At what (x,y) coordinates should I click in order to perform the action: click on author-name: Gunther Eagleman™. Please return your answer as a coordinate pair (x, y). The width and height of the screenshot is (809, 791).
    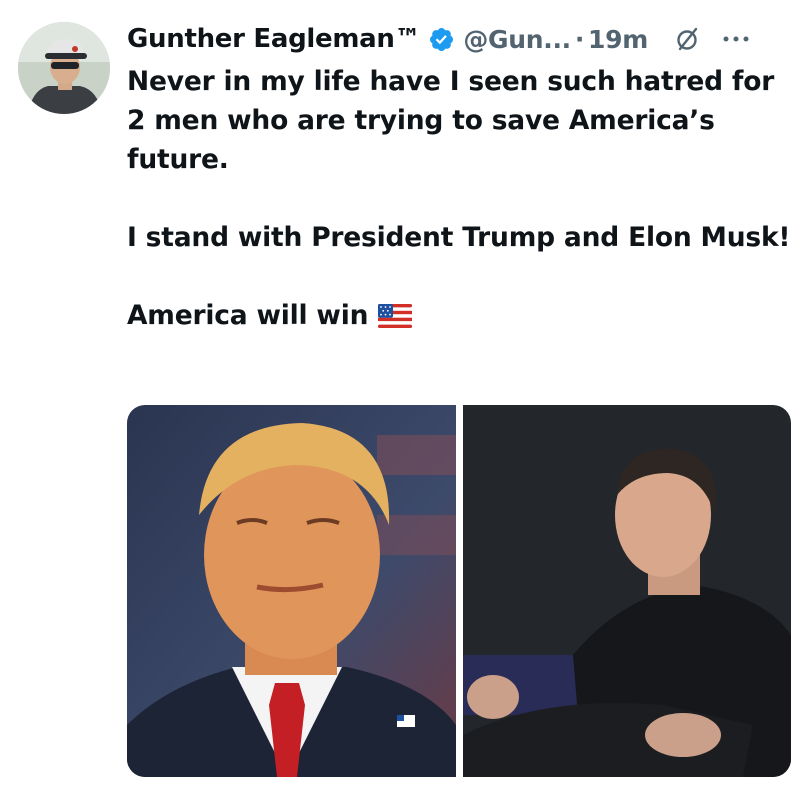
    Looking at the image, I should click on (274, 39).